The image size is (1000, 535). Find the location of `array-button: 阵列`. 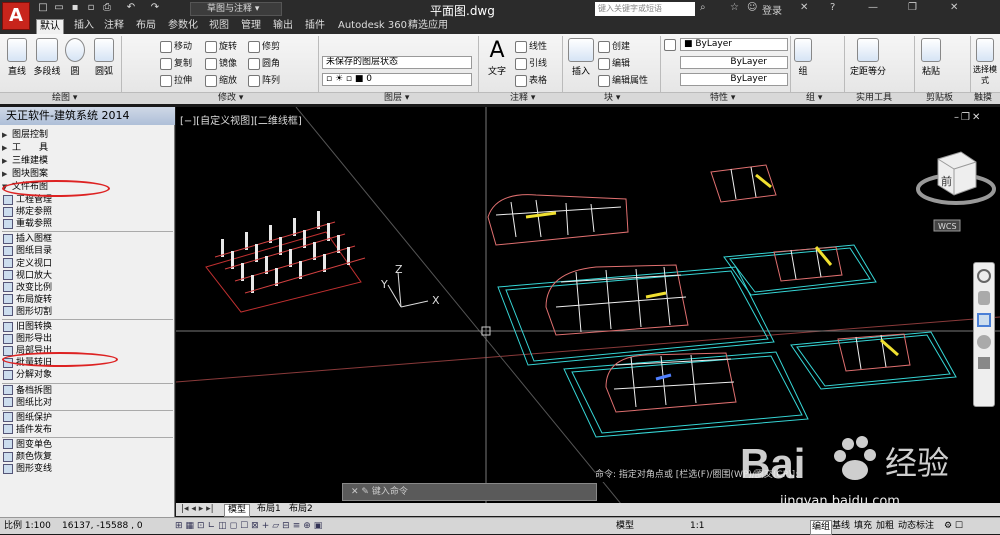

array-button: 阵列 is located at coordinates (264, 80).